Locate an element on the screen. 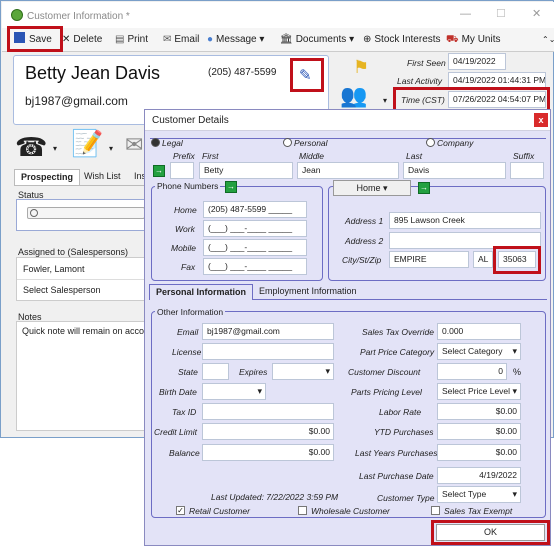 The image size is (554, 546). floppy-icon is located at coordinates (19, 37).